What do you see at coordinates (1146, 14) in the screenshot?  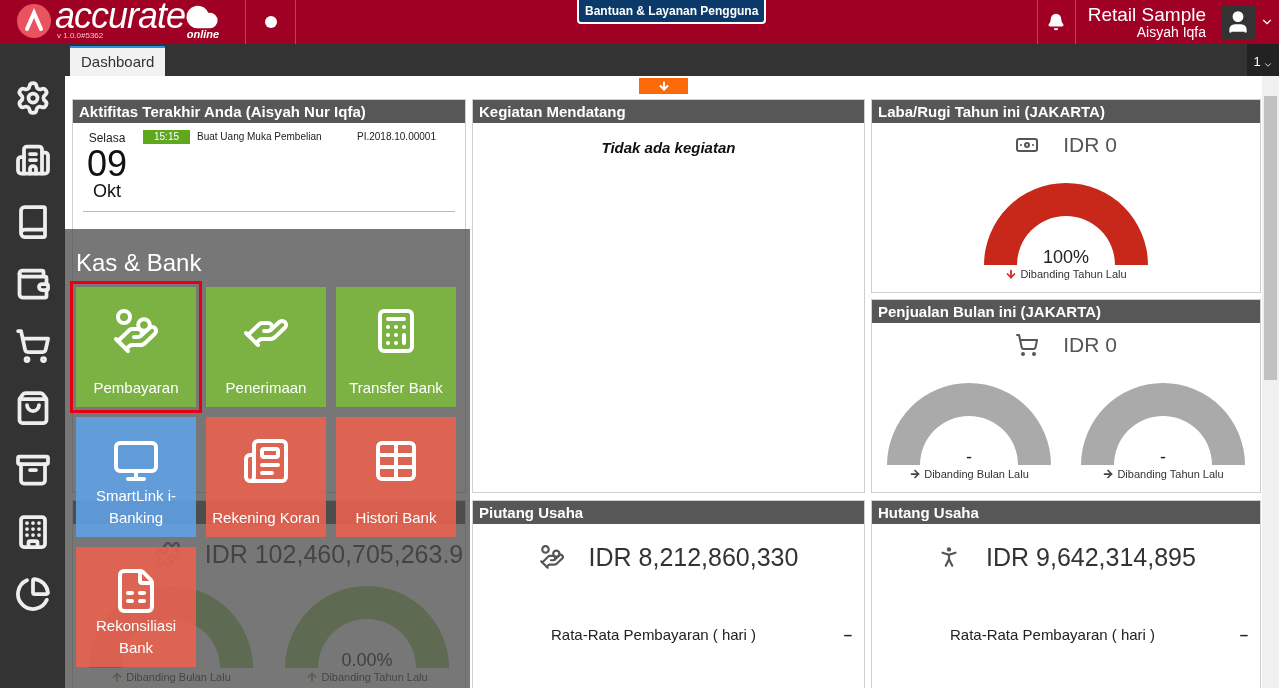 I see `company-name: Retail Sample` at bounding box center [1146, 14].